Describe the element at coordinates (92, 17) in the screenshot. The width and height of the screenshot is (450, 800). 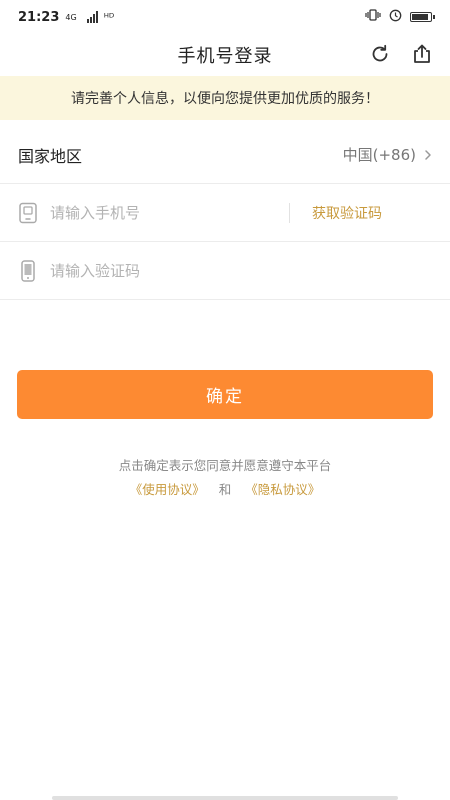
I see `signal-icon` at that location.